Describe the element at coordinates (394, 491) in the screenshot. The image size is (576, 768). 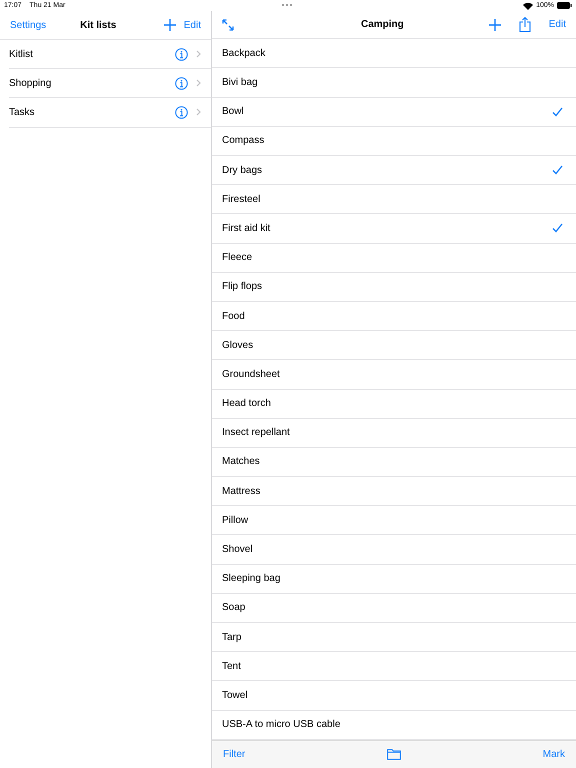
I see `kit-item: Mattress` at that location.